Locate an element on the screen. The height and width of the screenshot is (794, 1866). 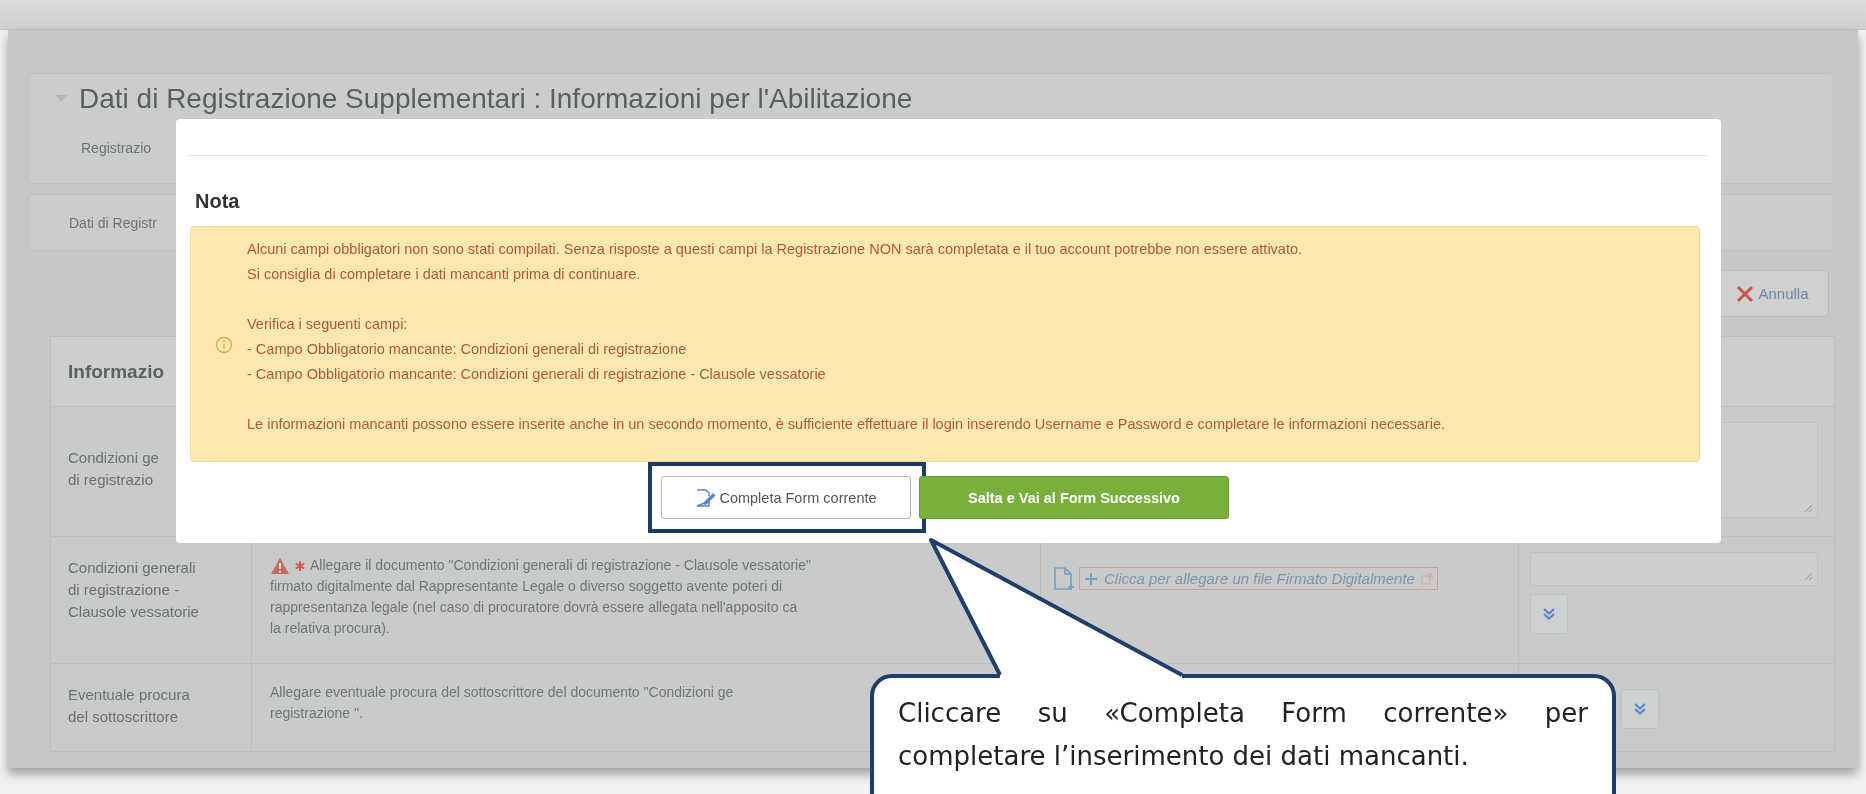
close-icon is located at coordinates (1745, 293).